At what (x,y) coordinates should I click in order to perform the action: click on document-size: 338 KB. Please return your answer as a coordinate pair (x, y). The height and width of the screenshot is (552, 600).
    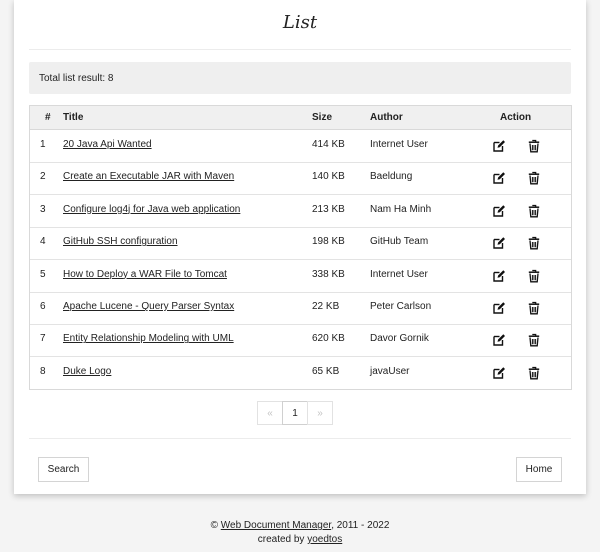
    Looking at the image, I should click on (328, 274).